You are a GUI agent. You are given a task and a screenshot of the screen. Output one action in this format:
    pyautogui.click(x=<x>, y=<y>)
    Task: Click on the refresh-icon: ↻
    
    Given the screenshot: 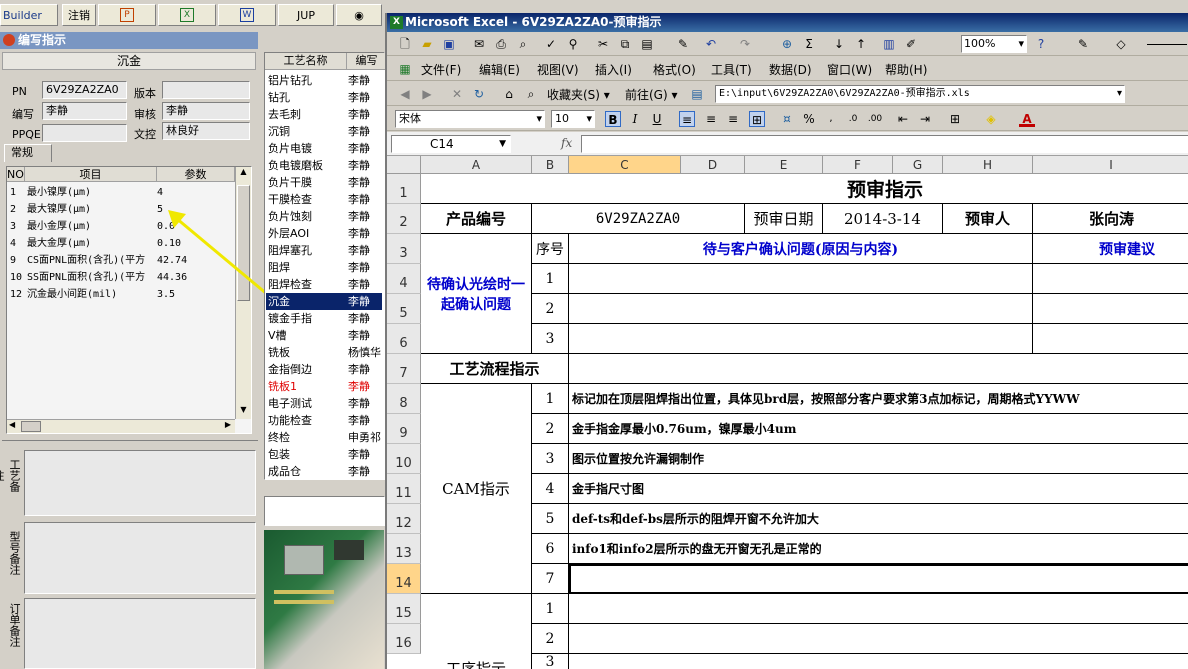 What is the action you would take?
    pyautogui.click(x=479, y=94)
    